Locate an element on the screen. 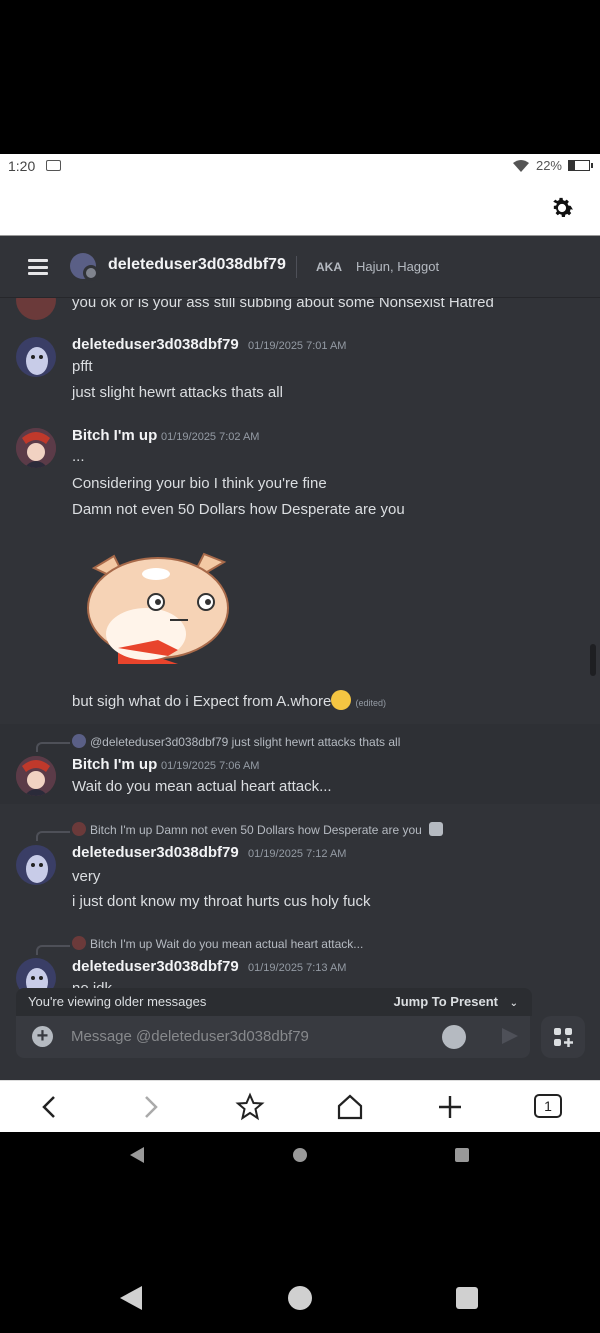 The image size is (600, 1333). forward-icon is located at coordinates (150, 1107).